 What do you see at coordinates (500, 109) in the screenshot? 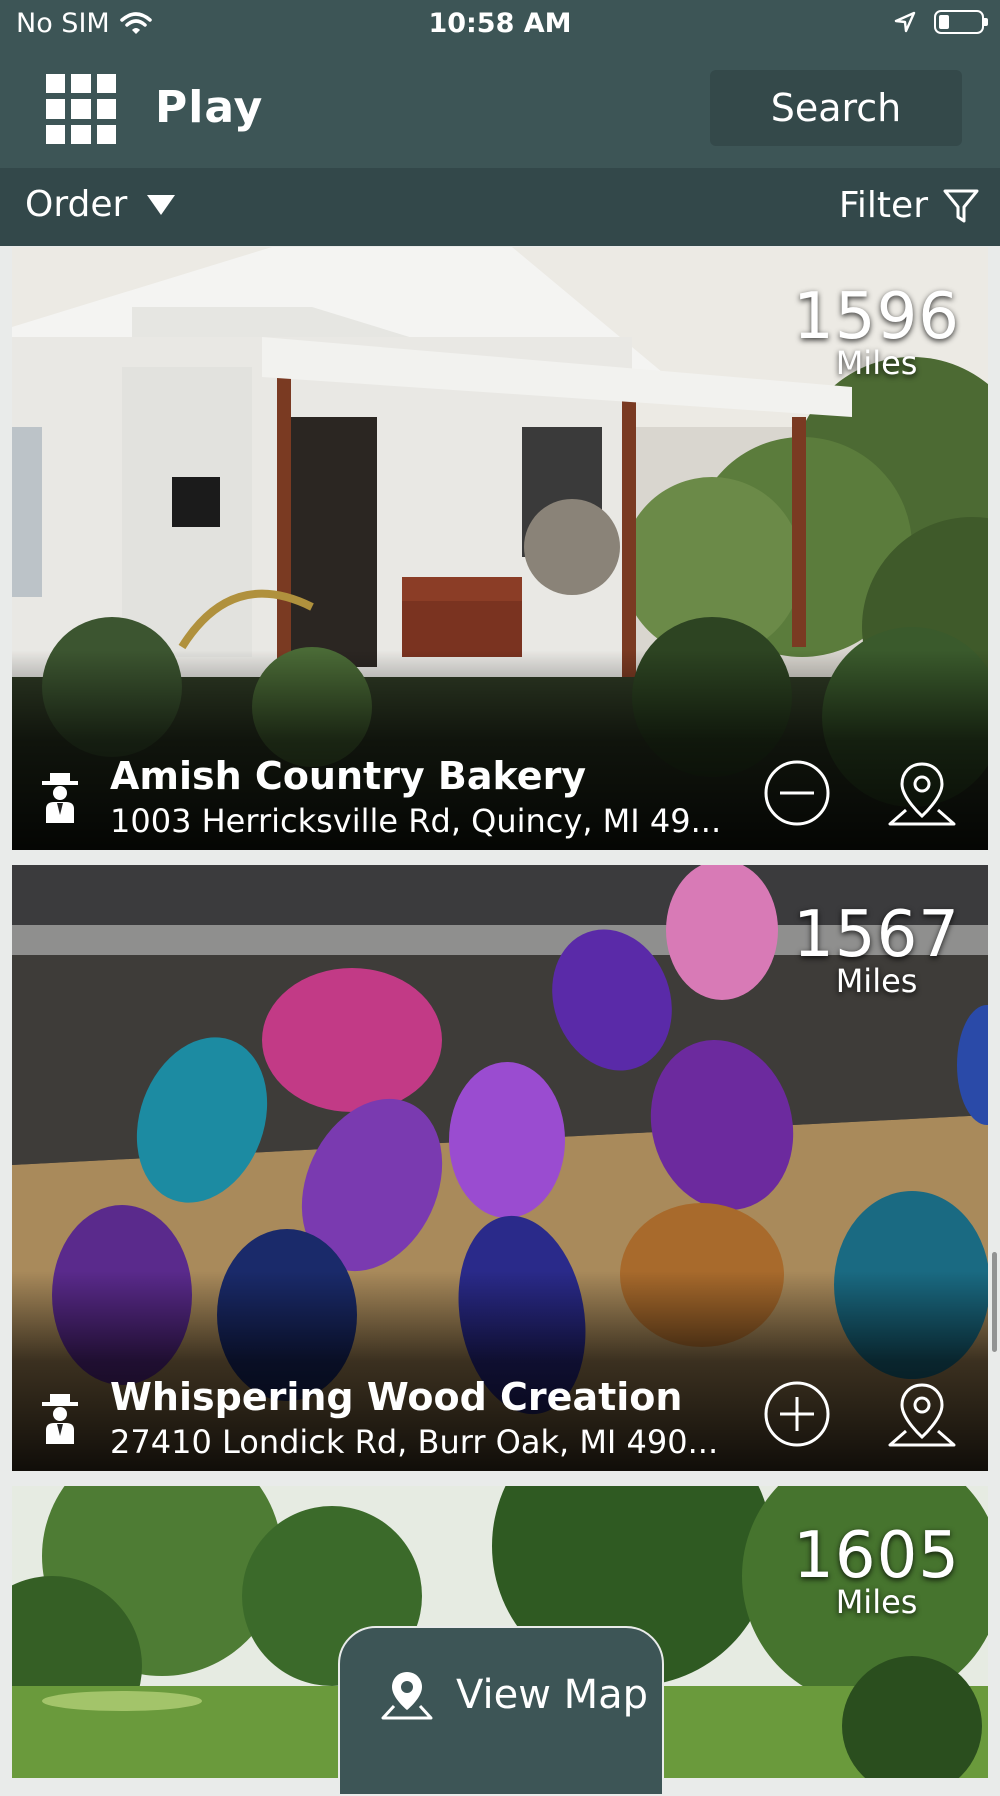
I see `app-header: Play Search` at bounding box center [500, 109].